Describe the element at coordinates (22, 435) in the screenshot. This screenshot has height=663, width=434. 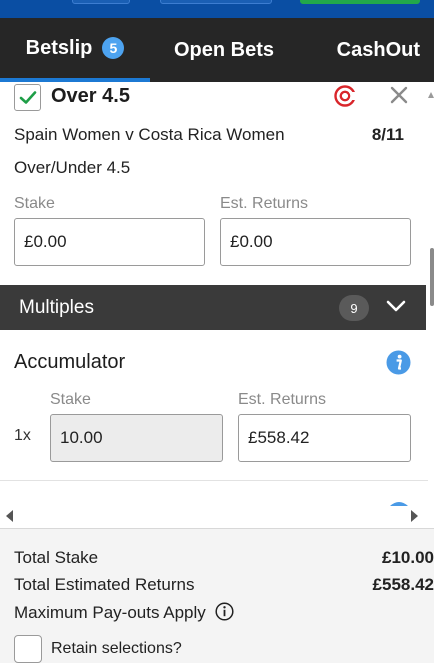
I see `accumulator-multiplier: 1x` at that location.